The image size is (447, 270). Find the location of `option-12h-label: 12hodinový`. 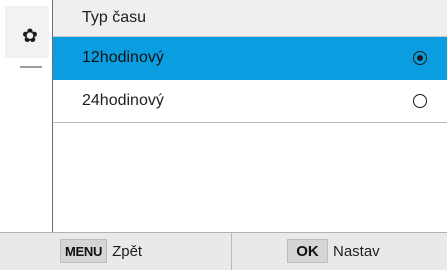

option-12h-label: 12hodinový is located at coordinates (123, 57).